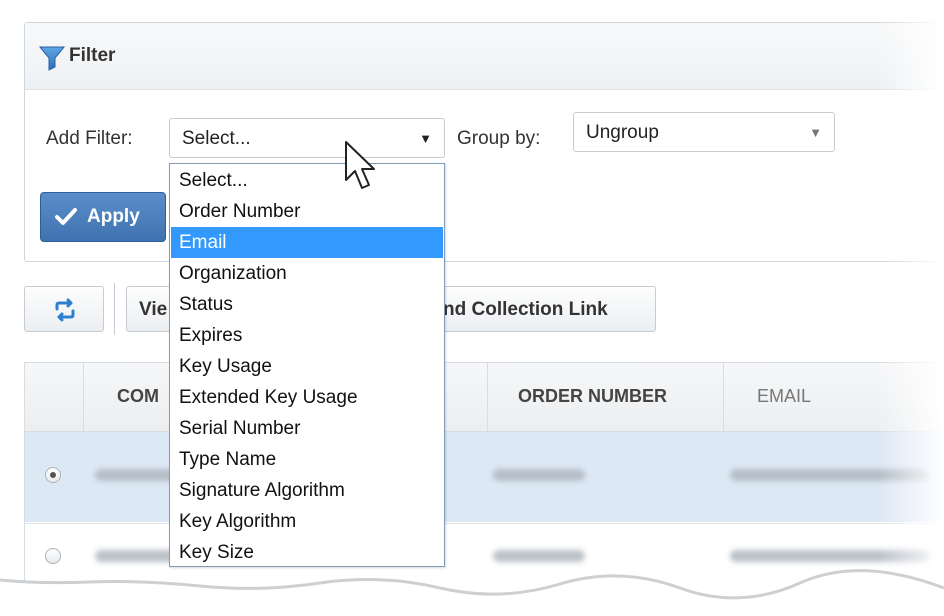 This screenshot has width=944, height=616. Describe the element at coordinates (307, 273) in the screenshot. I see `dropdown-option-organization: Organization` at that location.